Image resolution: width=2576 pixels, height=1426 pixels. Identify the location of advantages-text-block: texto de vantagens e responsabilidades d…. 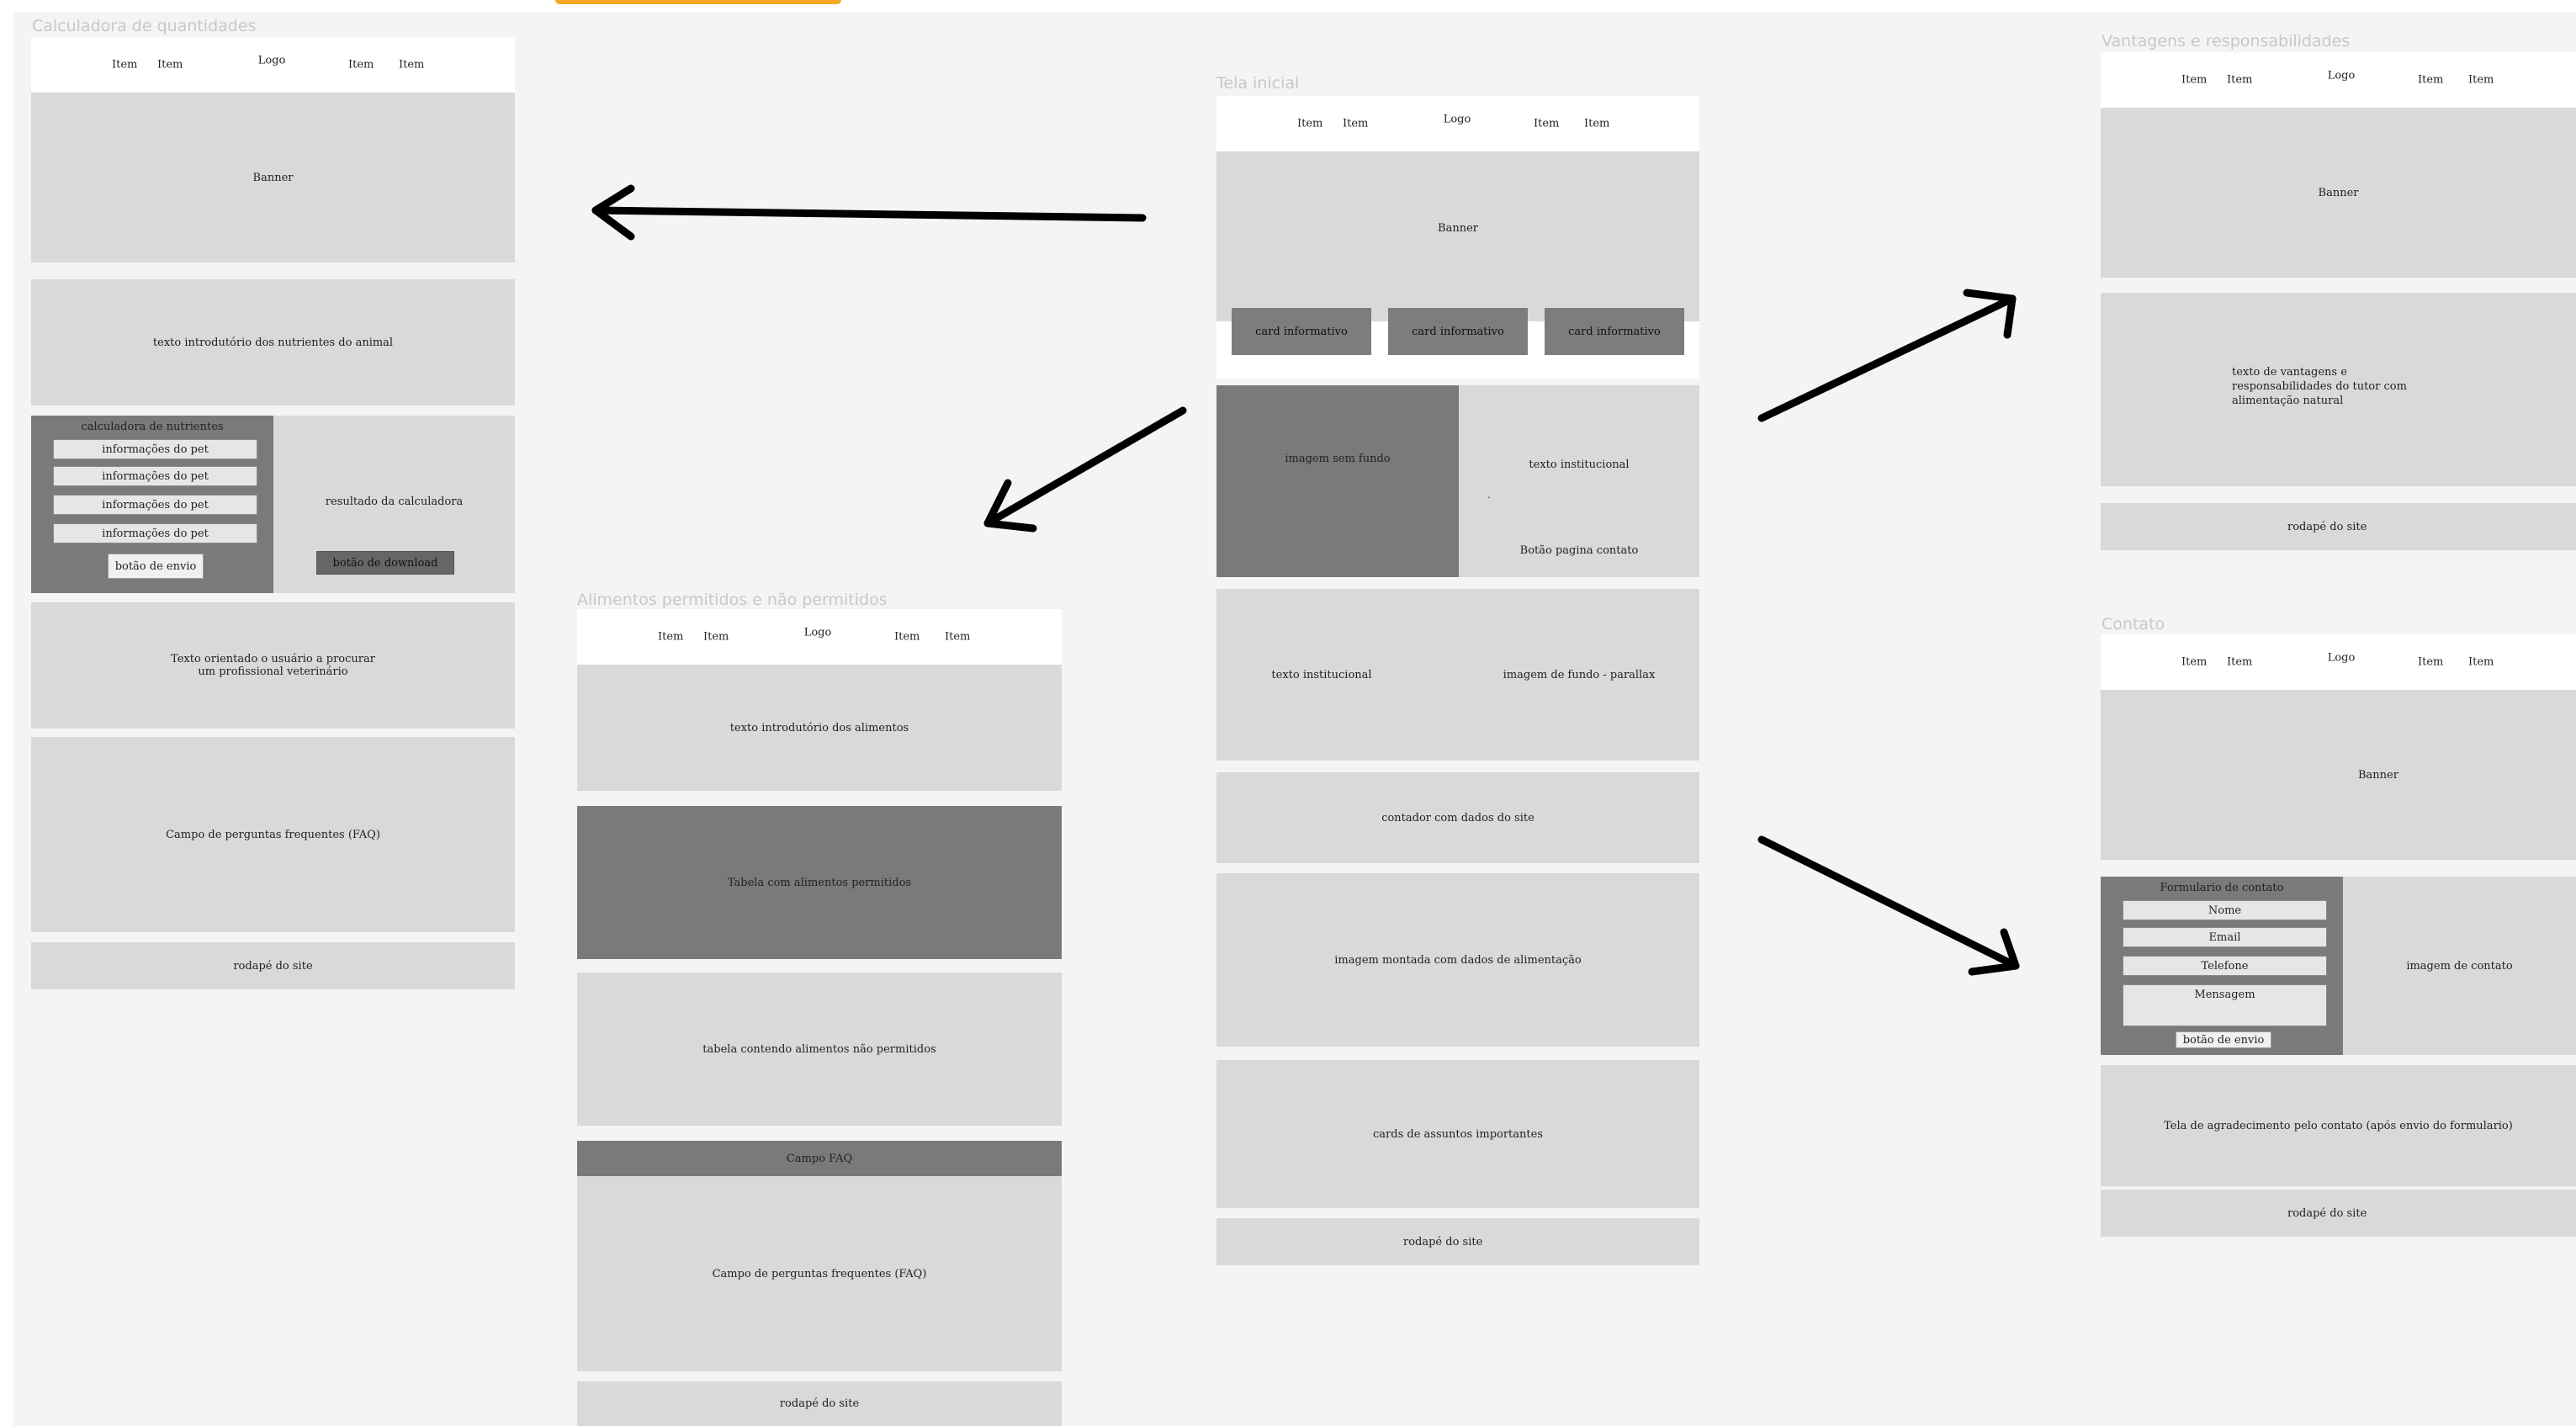
(2338, 389).